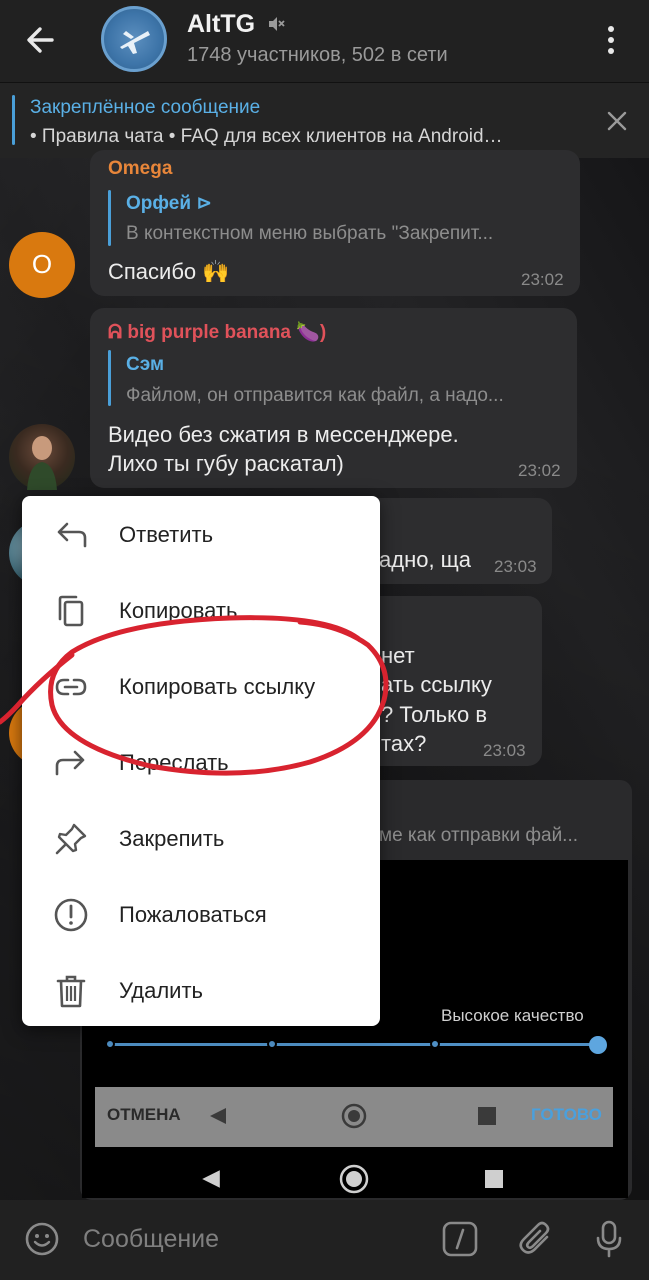  Describe the element at coordinates (512, 1015) in the screenshot. I see `quality-label: Высокое качество` at that location.